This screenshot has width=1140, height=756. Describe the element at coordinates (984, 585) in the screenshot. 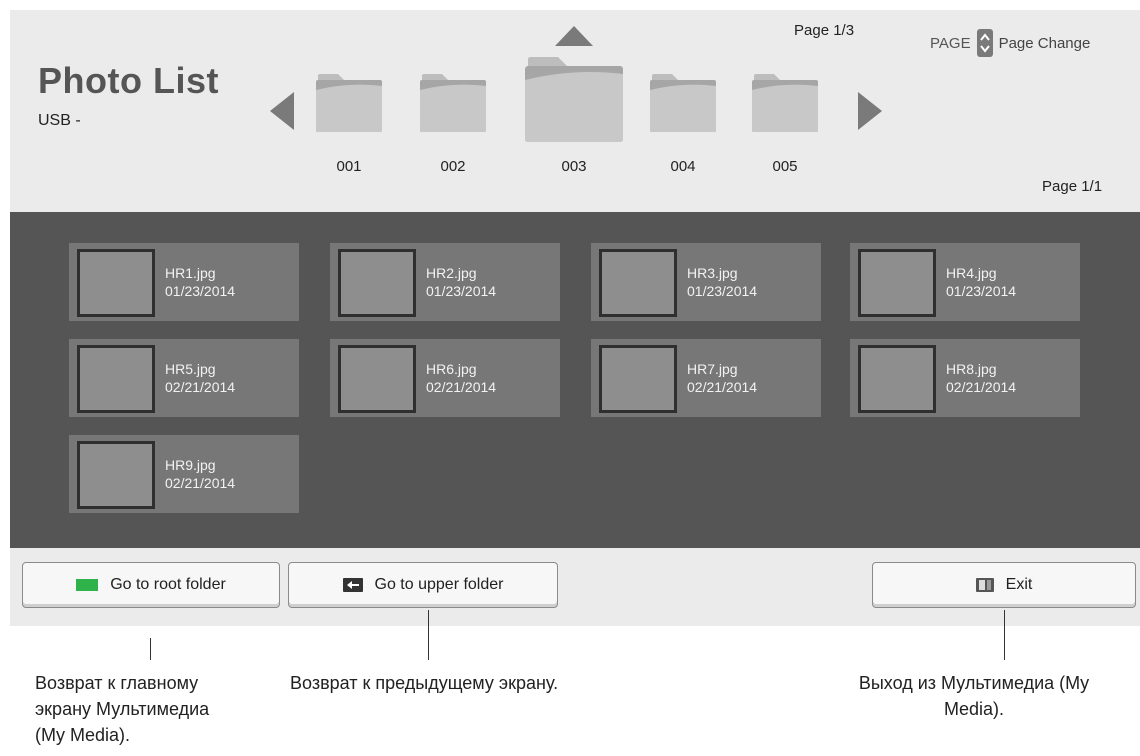

I see `exit-key-icon` at that location.